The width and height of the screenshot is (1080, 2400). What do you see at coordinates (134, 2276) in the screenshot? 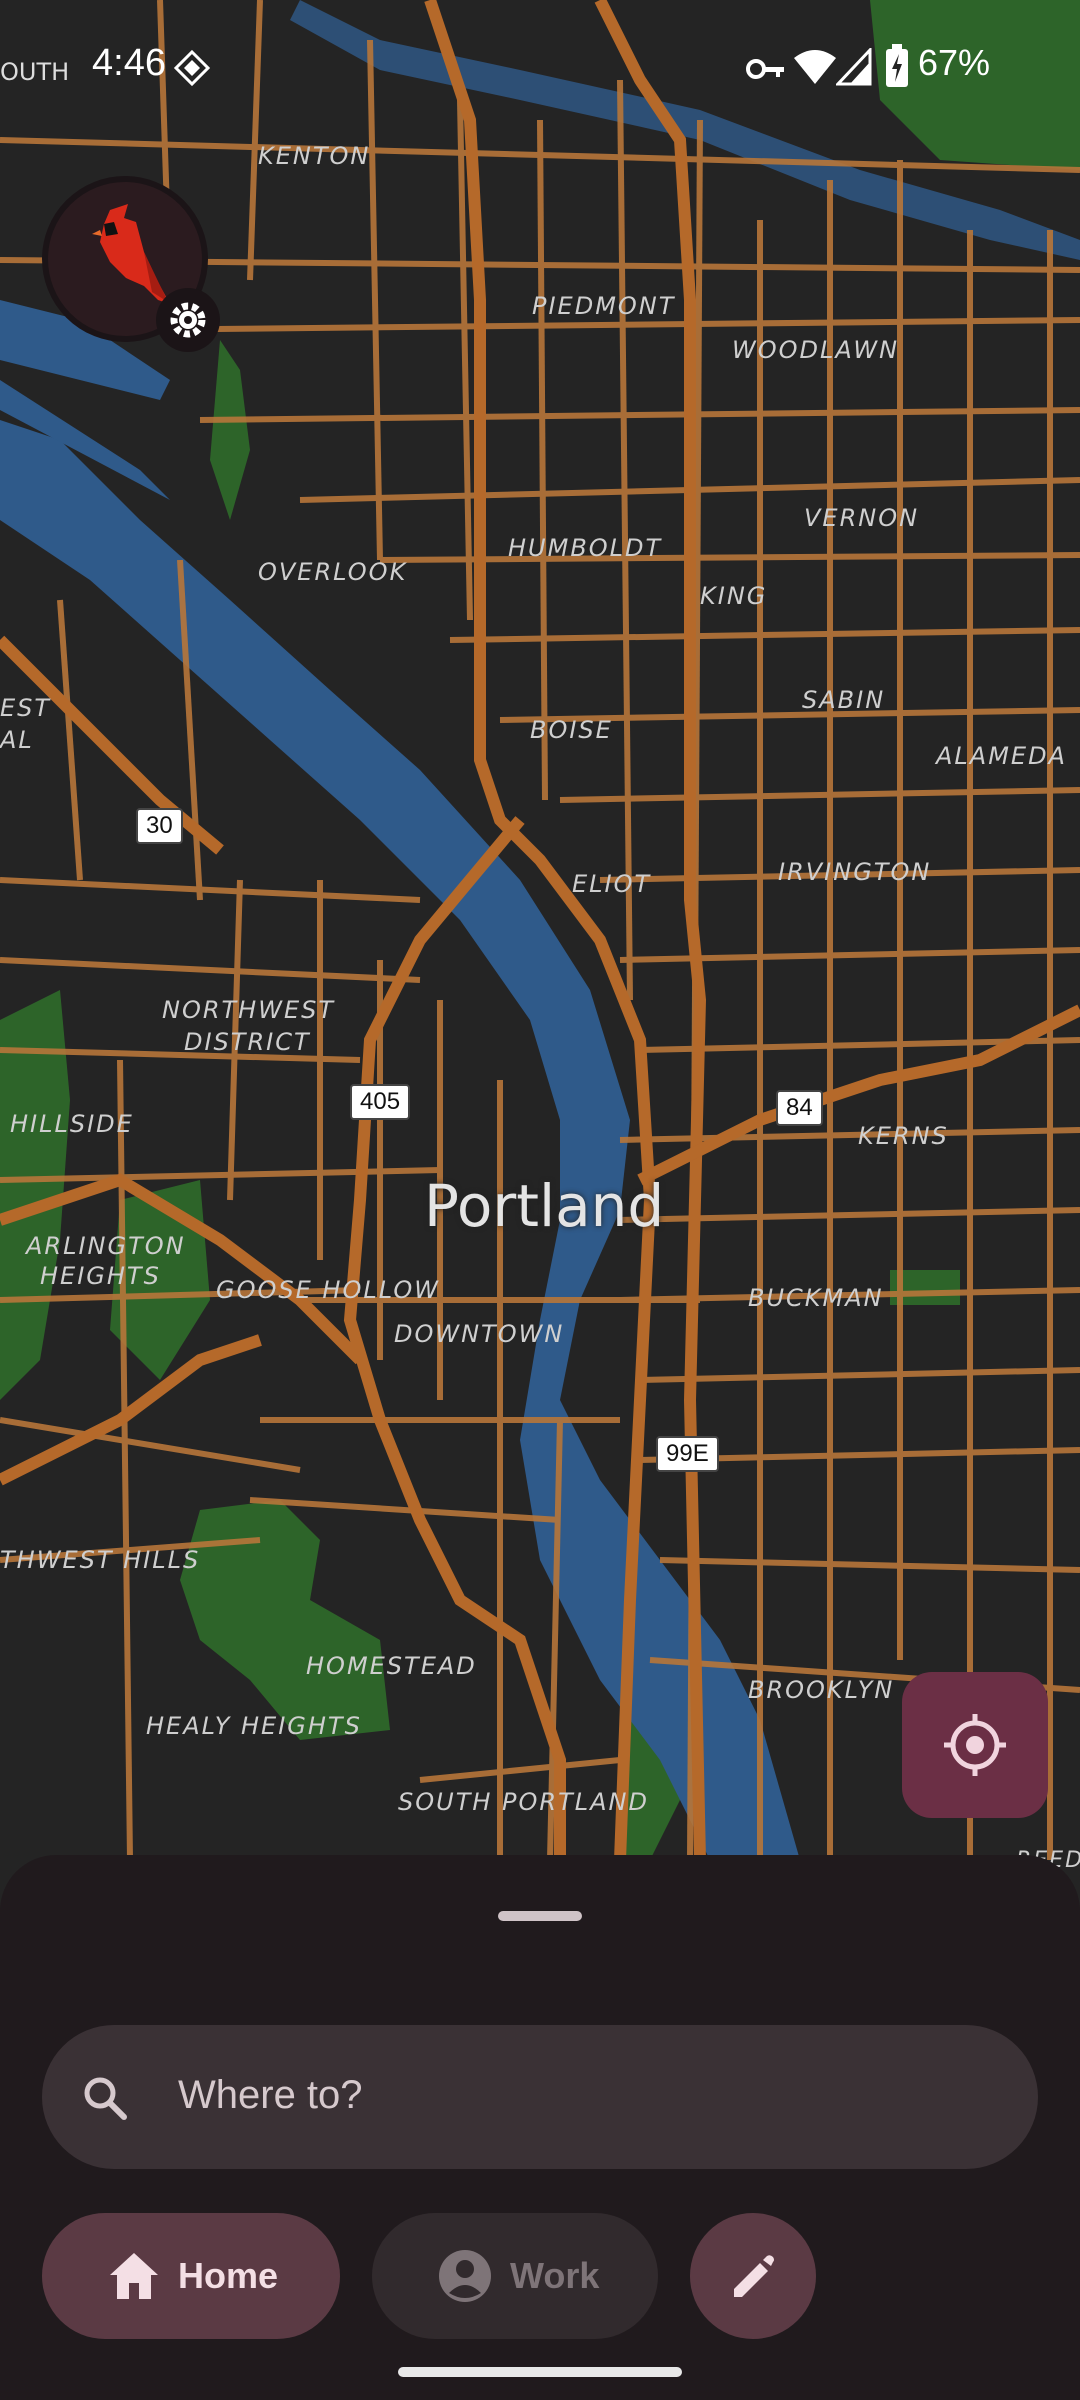
I see `home-icon` at bounding box center [134, 2276].